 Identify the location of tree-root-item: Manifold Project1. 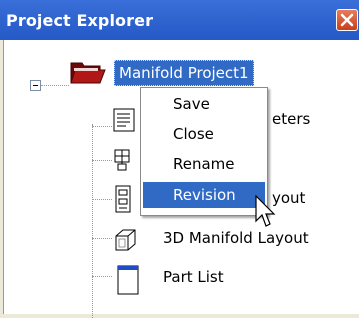
(184, 73).